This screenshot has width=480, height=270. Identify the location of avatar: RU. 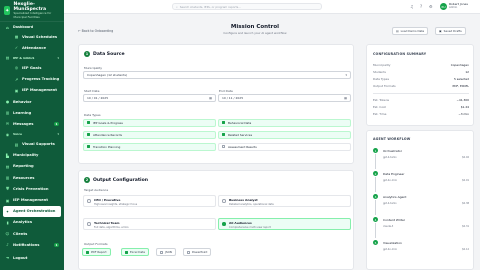
(443, 6).